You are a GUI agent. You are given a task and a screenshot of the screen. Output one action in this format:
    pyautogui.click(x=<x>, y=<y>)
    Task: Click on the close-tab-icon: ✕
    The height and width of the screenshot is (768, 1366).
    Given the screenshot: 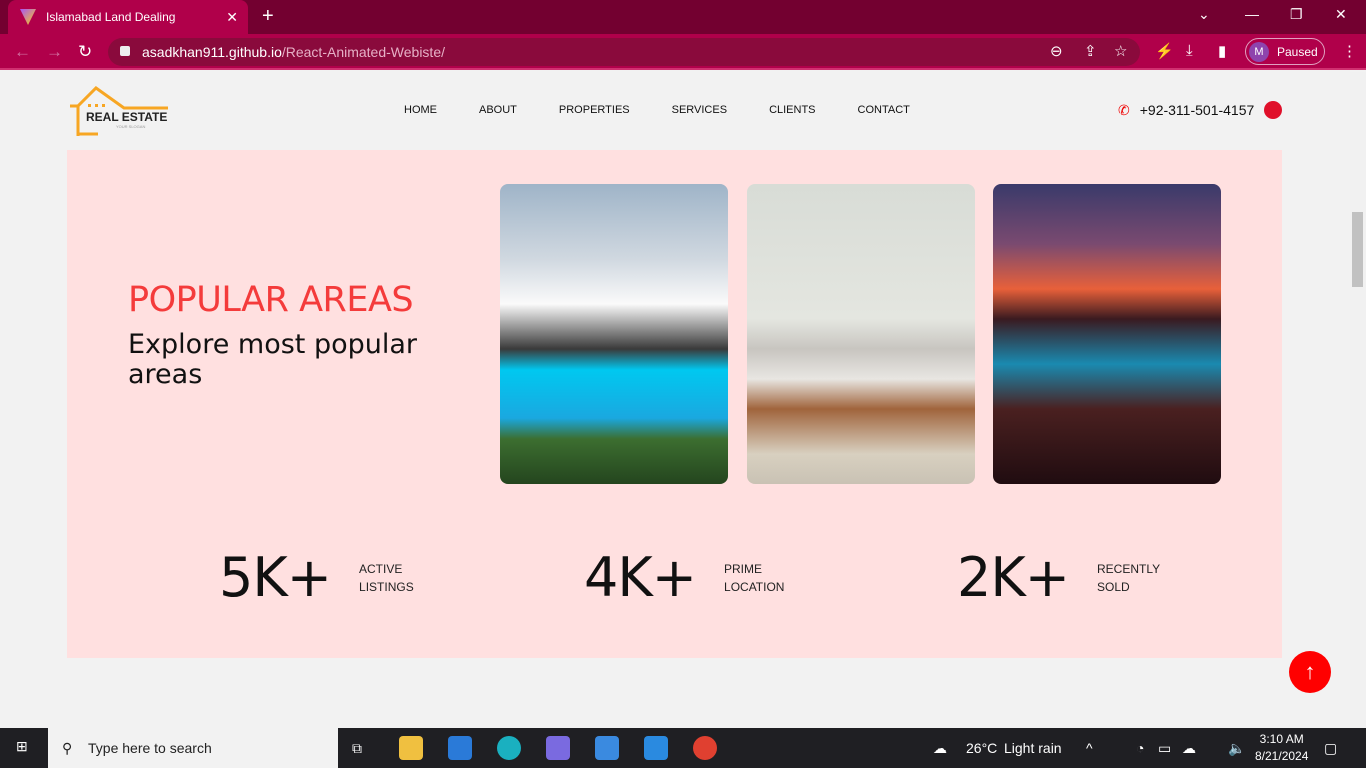 What is the action you would take?
    pyautogui.click(x=232, y=17)
    